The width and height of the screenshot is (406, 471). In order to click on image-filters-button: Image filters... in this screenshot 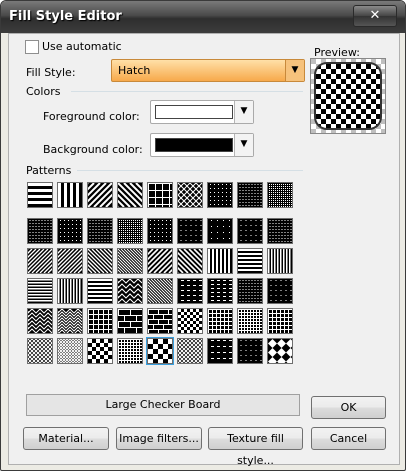, I will do `click(159, 438)`.